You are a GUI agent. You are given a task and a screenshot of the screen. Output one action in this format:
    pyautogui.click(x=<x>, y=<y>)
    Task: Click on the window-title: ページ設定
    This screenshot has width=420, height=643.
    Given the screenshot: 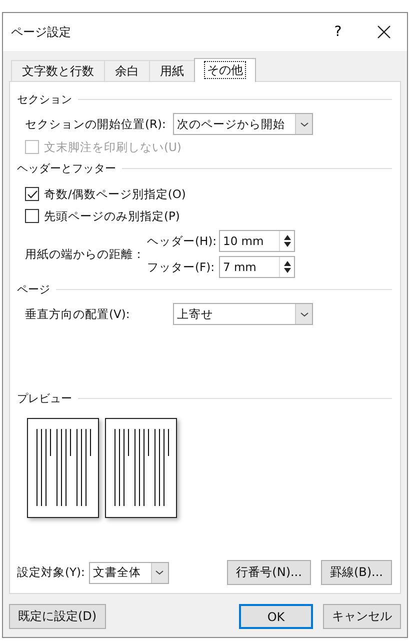 What is the action you would take?
    pyautogui.click(x=41, y=32)
    